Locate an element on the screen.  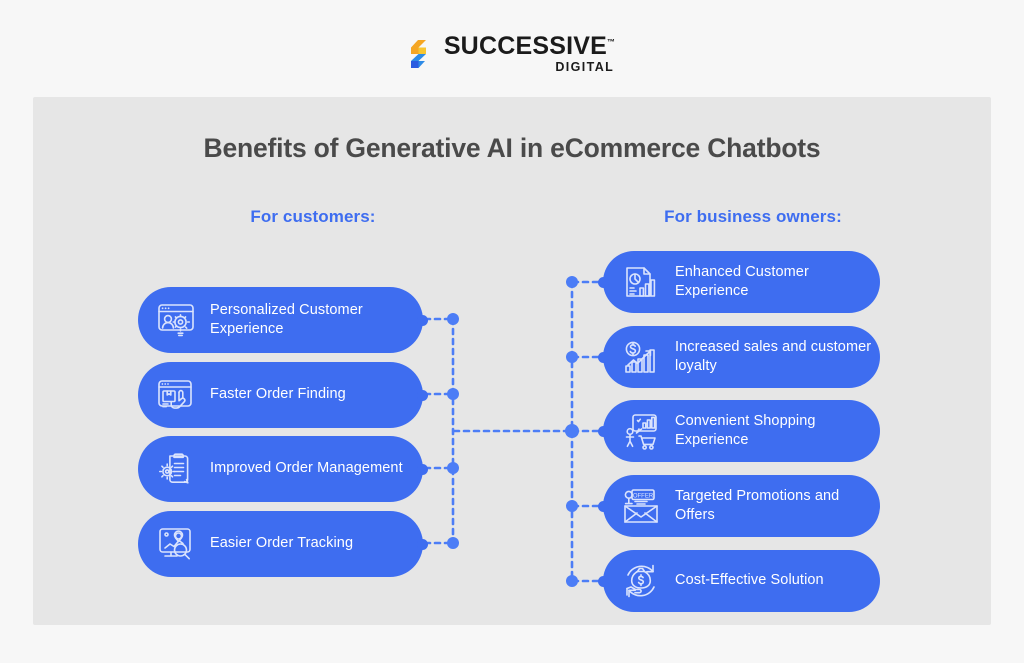
brand-logo: SUCCESSIVE™ DIGITAL is located at coordinates (512, 54).